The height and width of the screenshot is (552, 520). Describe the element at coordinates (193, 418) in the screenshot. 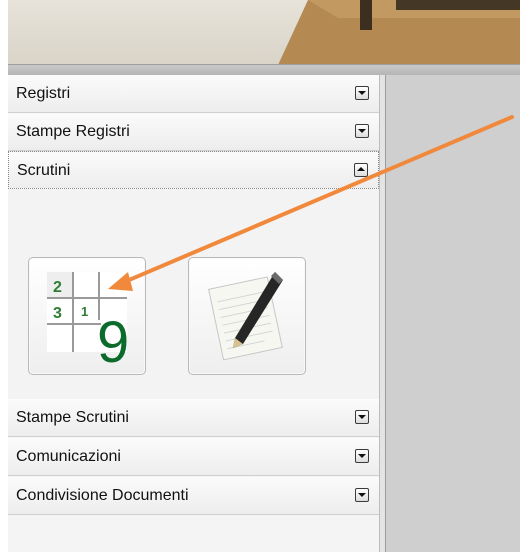

I see `section-stampe-scrutini: Stampe Scrutini` at that location.